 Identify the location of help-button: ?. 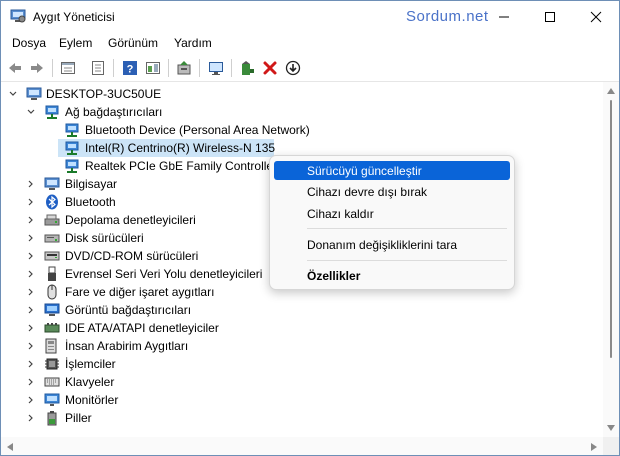
(130, 68).